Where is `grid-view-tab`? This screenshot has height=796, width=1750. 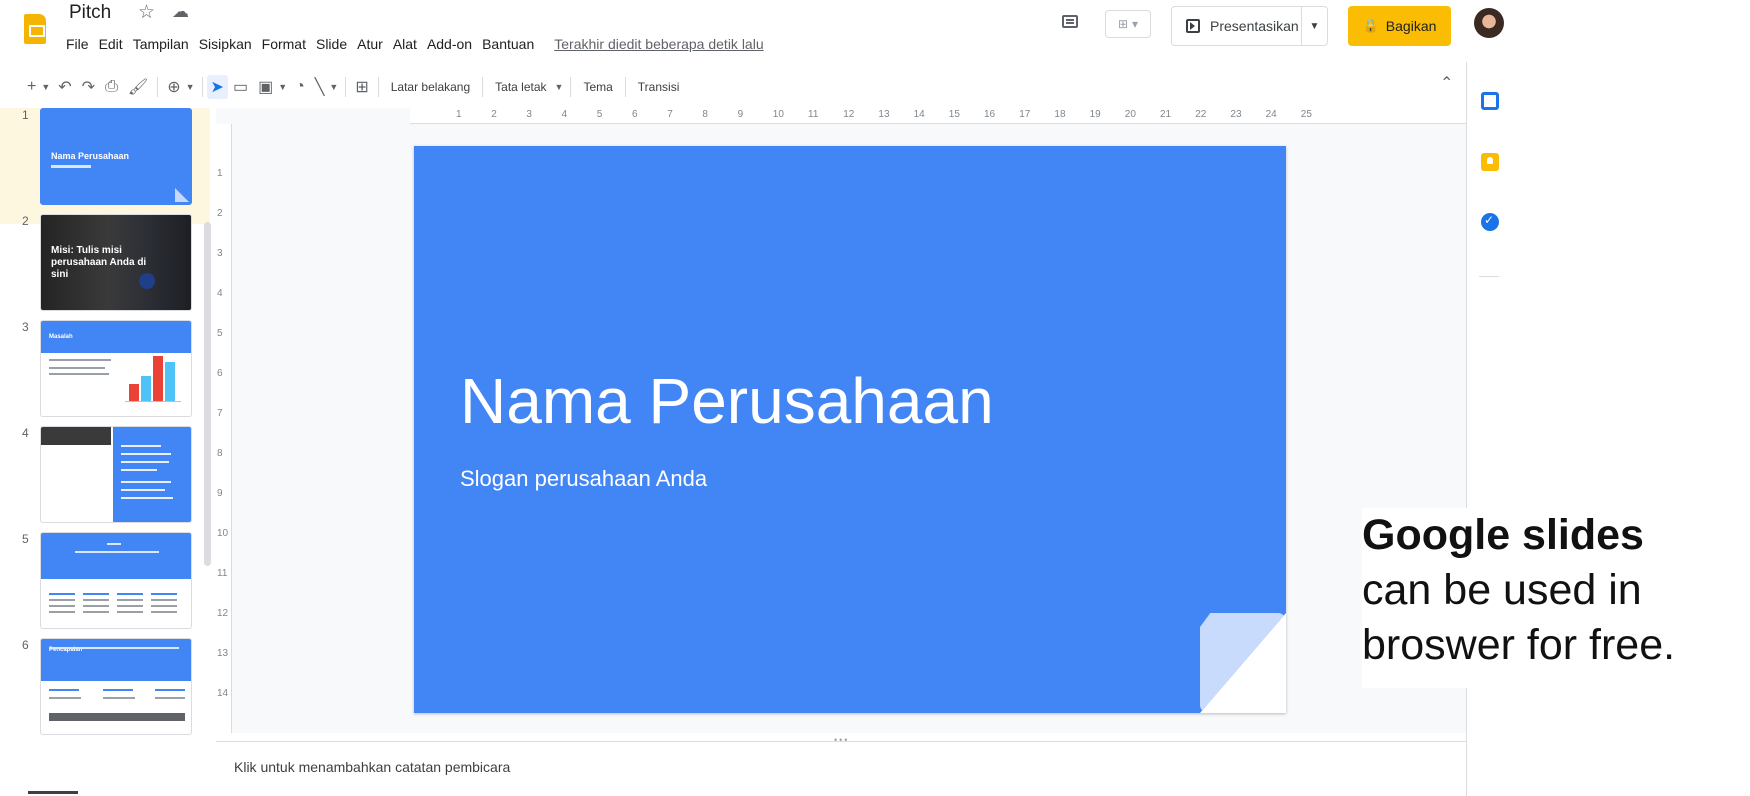 grid-view-tab is located at coordinates (53, 792).